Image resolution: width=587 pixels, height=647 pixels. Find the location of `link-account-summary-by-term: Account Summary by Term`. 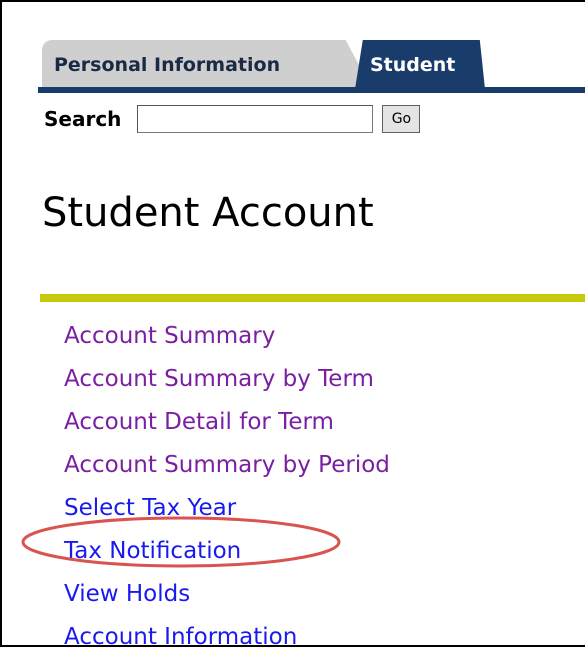

link-account-summary-by-term: Account Summary by Term is located at coordinates (219, 379).